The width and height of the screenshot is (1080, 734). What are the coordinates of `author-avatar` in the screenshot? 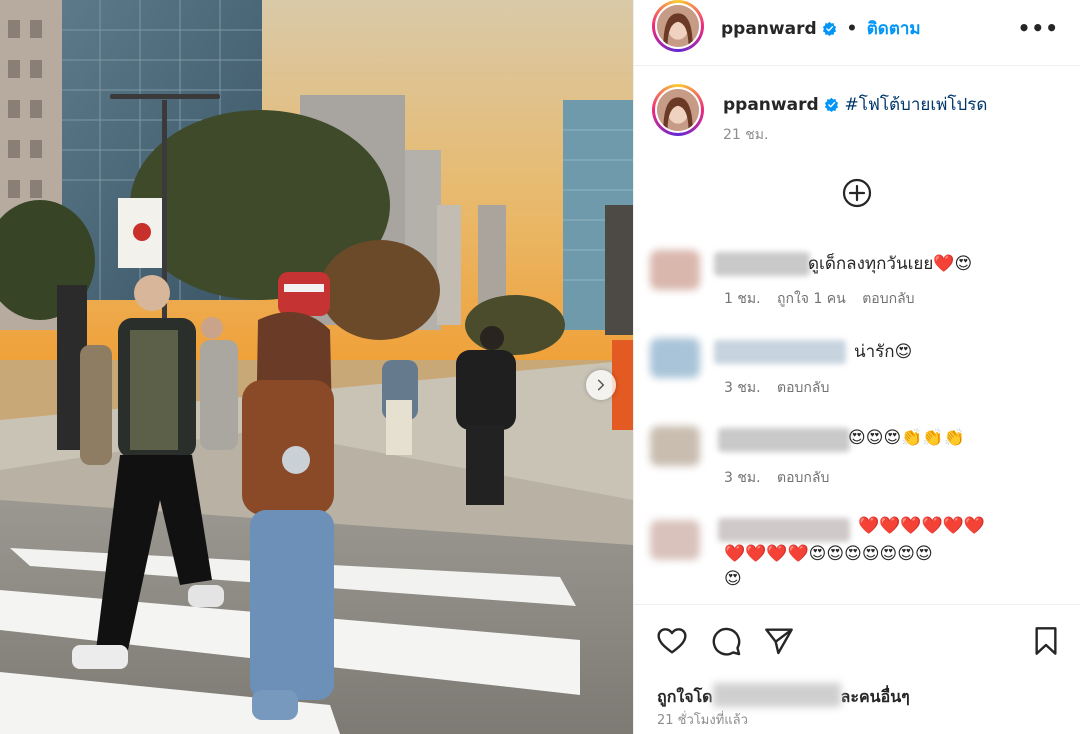 It's located at (678, 26).